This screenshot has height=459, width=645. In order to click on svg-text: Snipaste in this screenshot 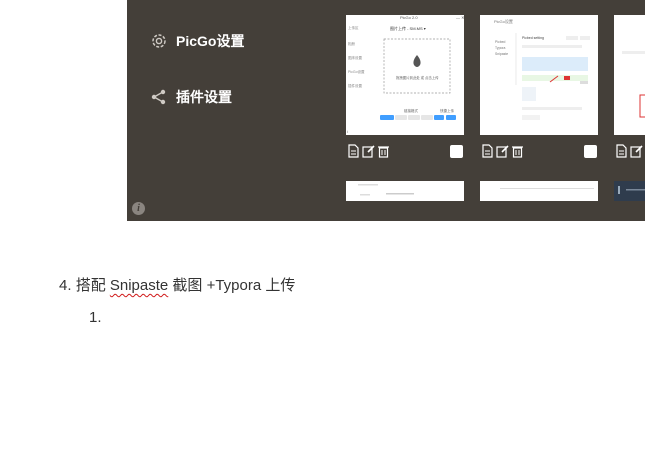, I will do `click(501, 54)`.